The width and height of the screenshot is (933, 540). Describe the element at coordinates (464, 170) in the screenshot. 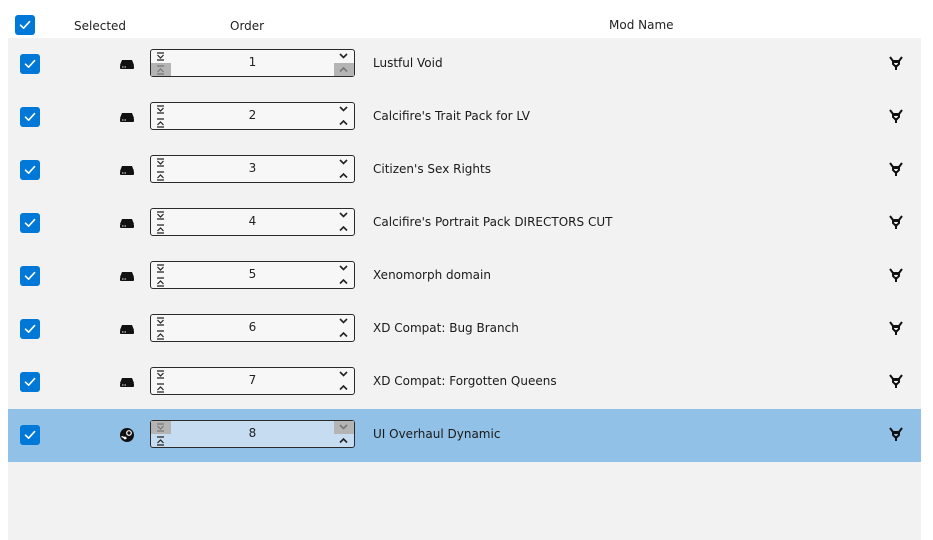

I see `mod-row: 3 Citizen's Sex Rights` at that location.